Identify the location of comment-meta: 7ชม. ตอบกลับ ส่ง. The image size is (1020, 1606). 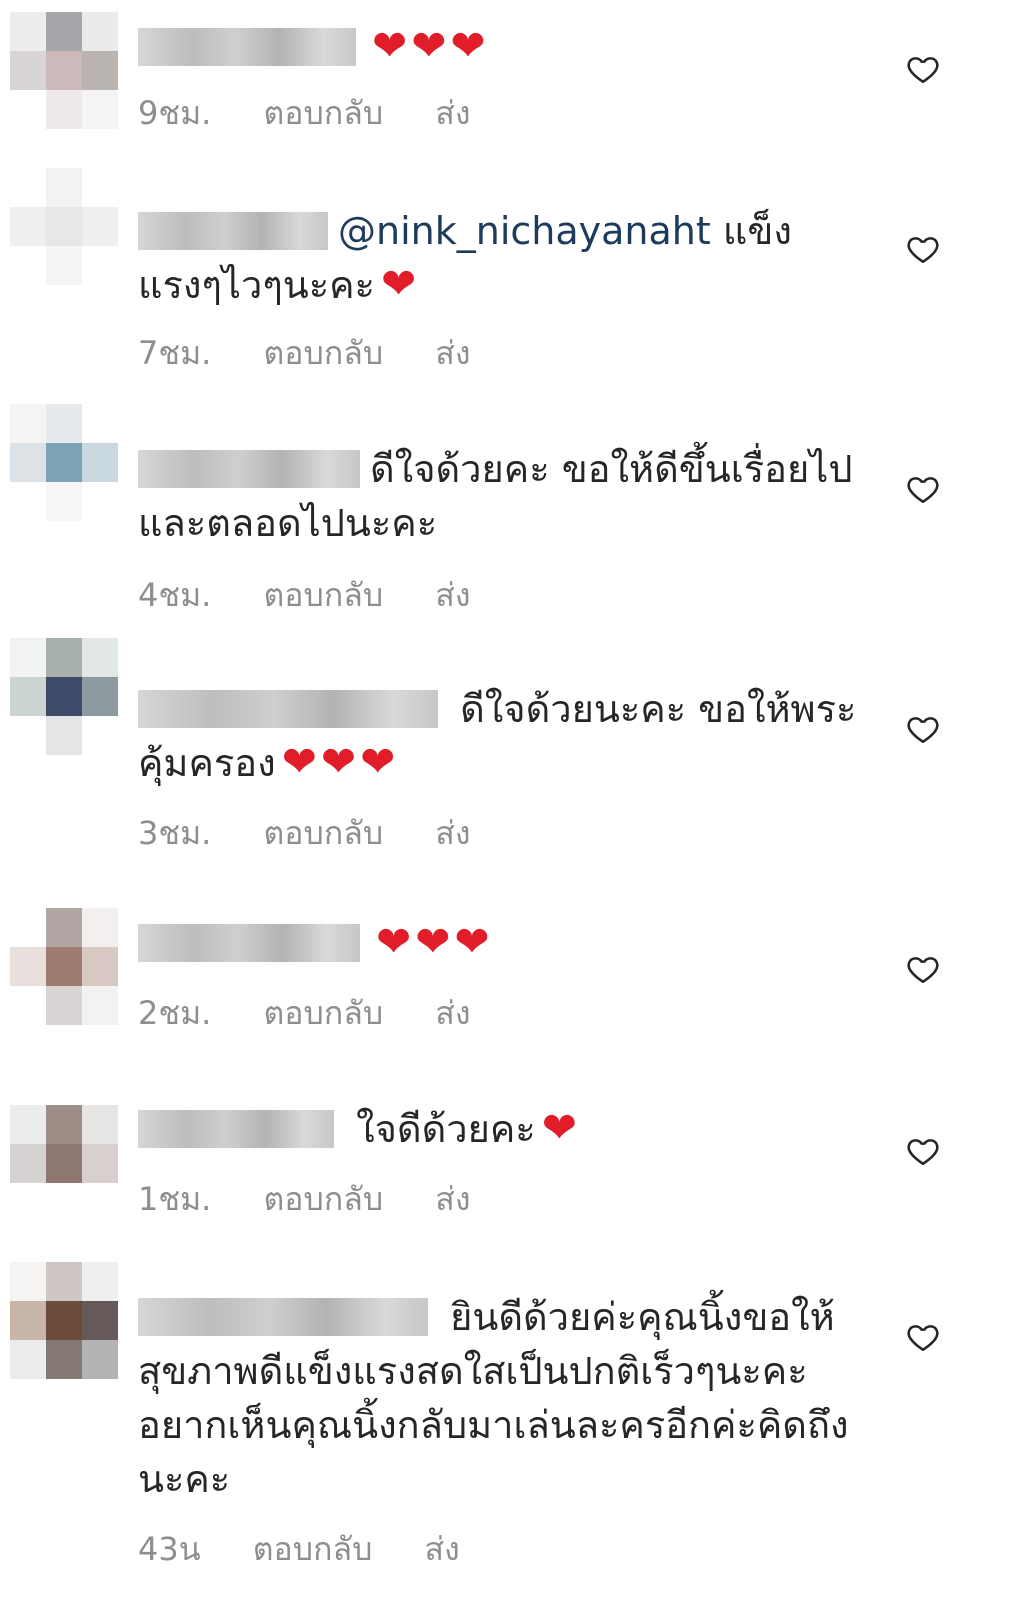
(325, 353).